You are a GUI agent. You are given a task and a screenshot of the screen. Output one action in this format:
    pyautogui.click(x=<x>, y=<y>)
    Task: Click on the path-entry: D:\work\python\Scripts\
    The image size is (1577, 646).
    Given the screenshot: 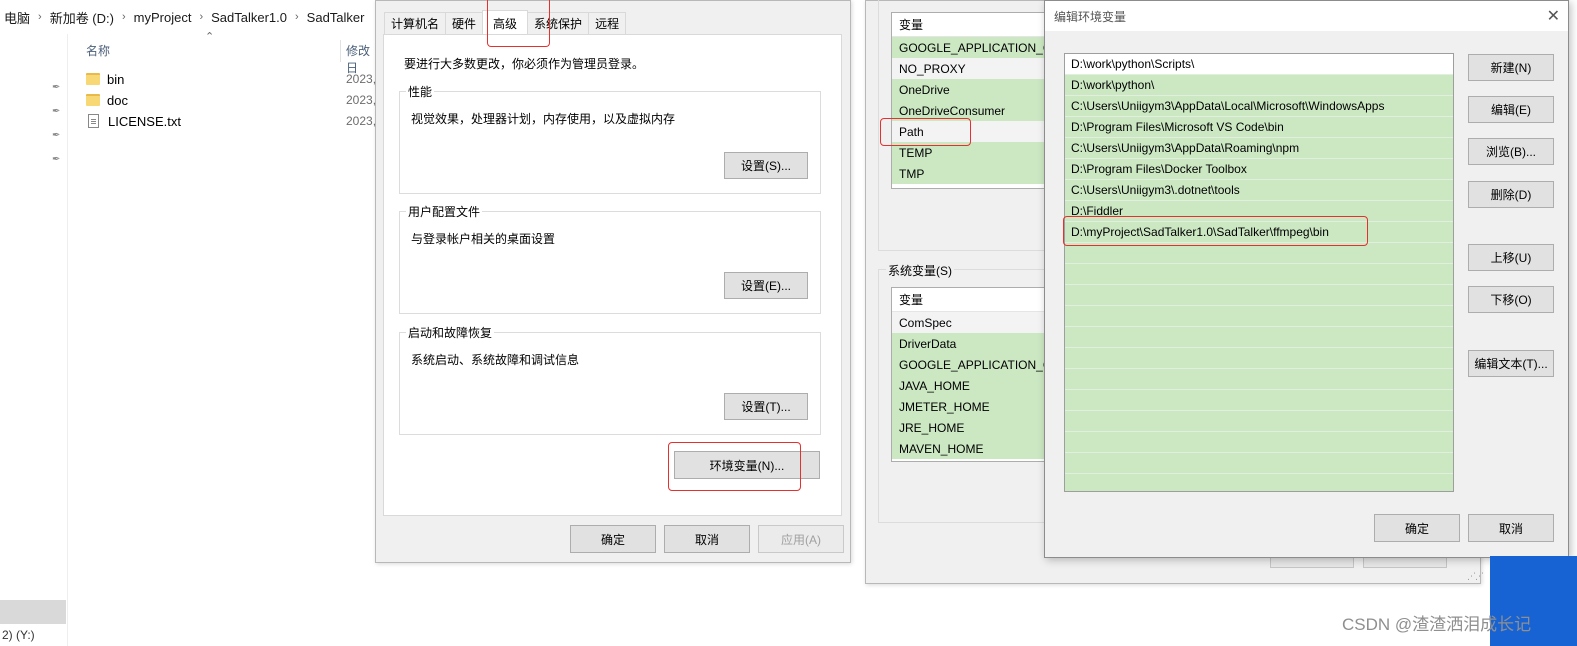 What is the action you would take?
    pyautogui.click(x=1259, y=64)
    